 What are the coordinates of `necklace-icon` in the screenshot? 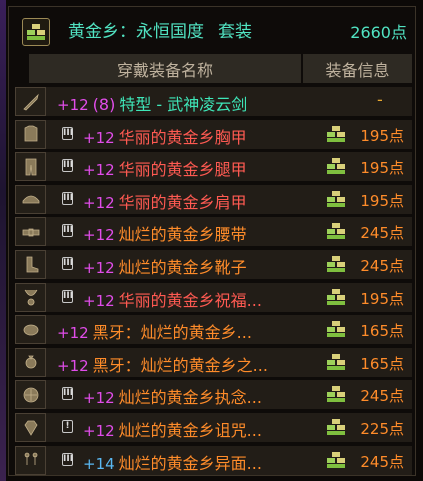 It's located at (30, 297).